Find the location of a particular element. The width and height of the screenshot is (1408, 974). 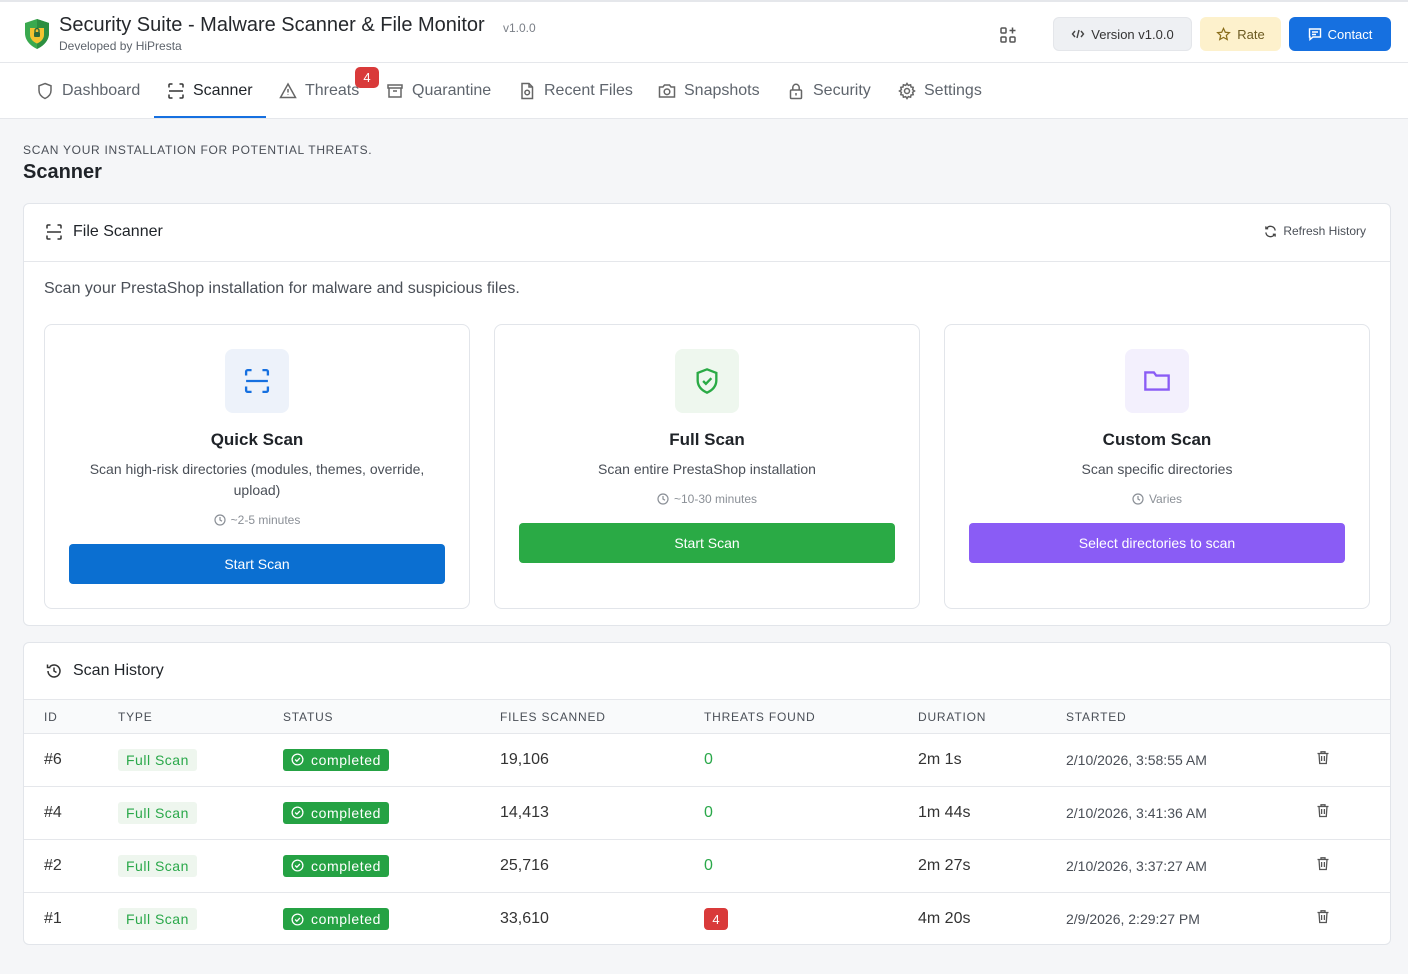

quick-scan-time-text: ~2-5 minutes is located at coordinates (265, 520).